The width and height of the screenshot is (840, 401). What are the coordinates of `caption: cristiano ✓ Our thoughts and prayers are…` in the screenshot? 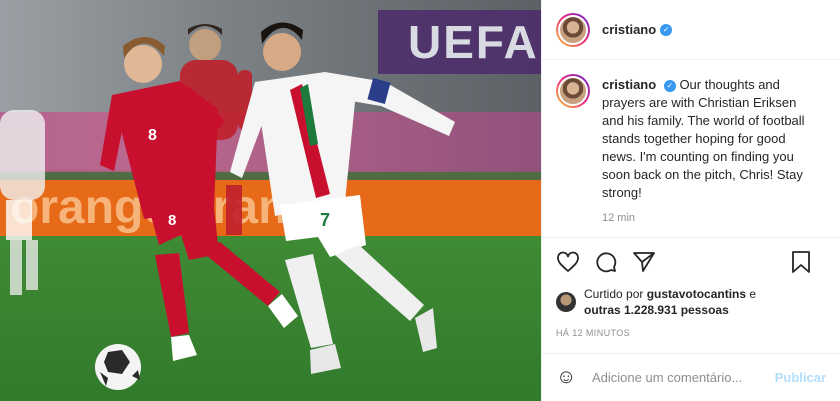 It's located at (691, 149).